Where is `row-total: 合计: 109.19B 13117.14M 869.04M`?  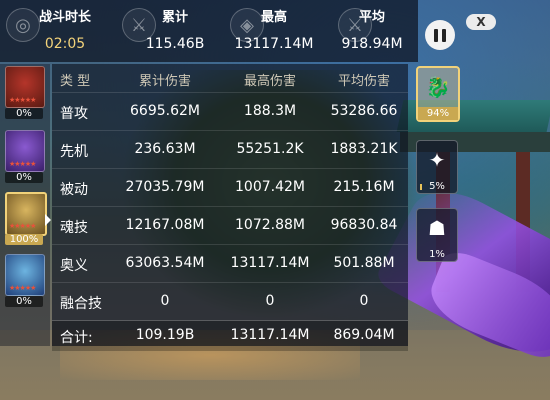 row-total: 合计: 109.19B 13117.14M 869.04M is located at coordinates (230, 335).